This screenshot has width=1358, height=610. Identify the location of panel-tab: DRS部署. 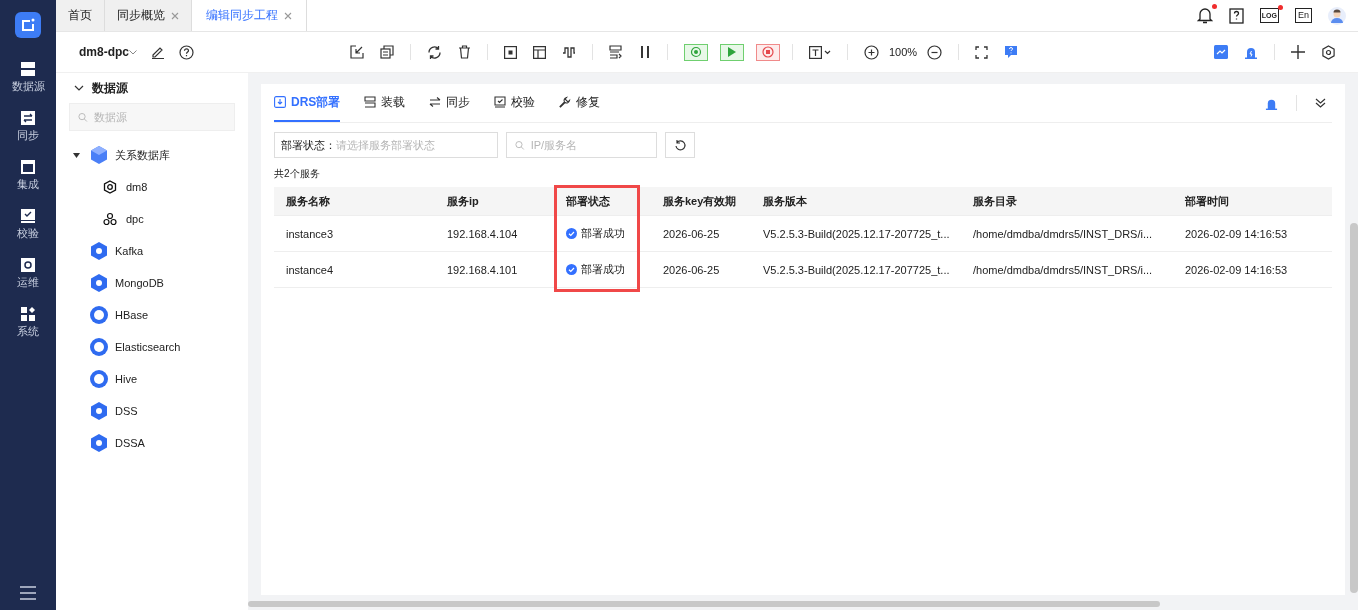
(307, 103).